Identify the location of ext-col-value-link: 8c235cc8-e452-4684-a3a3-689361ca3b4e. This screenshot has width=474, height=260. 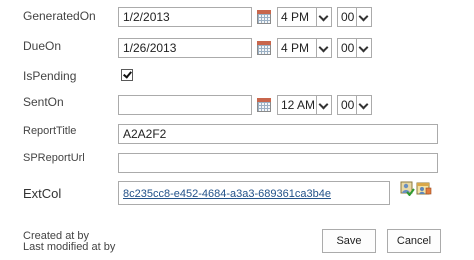
(227, 194).